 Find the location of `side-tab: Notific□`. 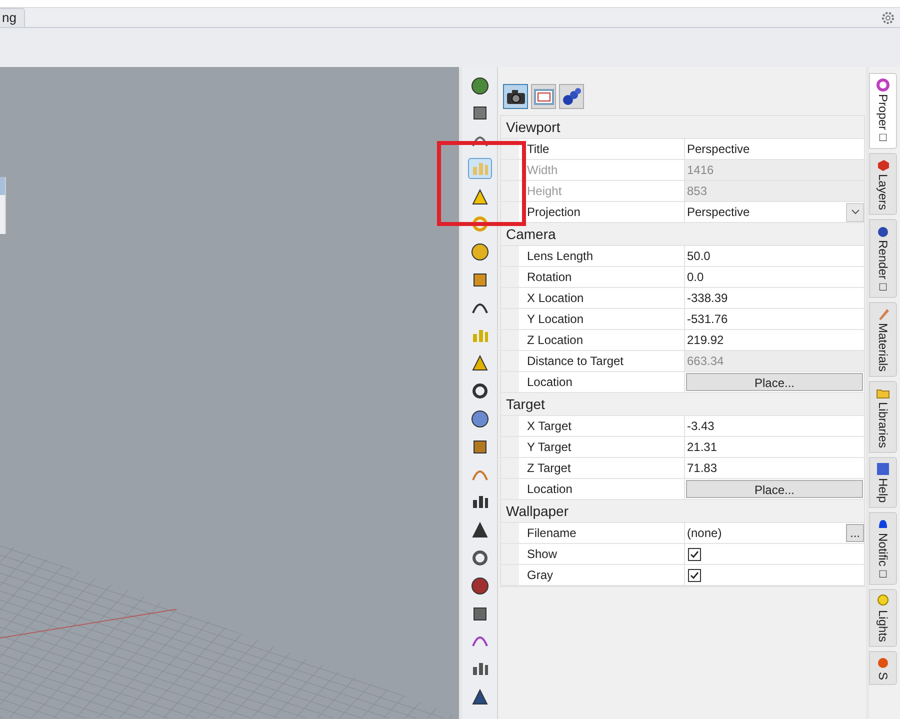

side-tab: Notific□ is located at coordinates (883, 549).